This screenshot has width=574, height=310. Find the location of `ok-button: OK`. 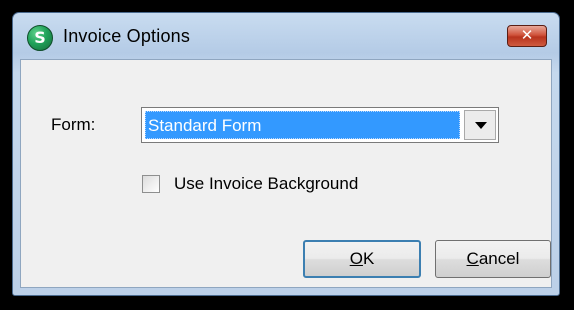

ok-button: OK is located at coordinates (362, 259).